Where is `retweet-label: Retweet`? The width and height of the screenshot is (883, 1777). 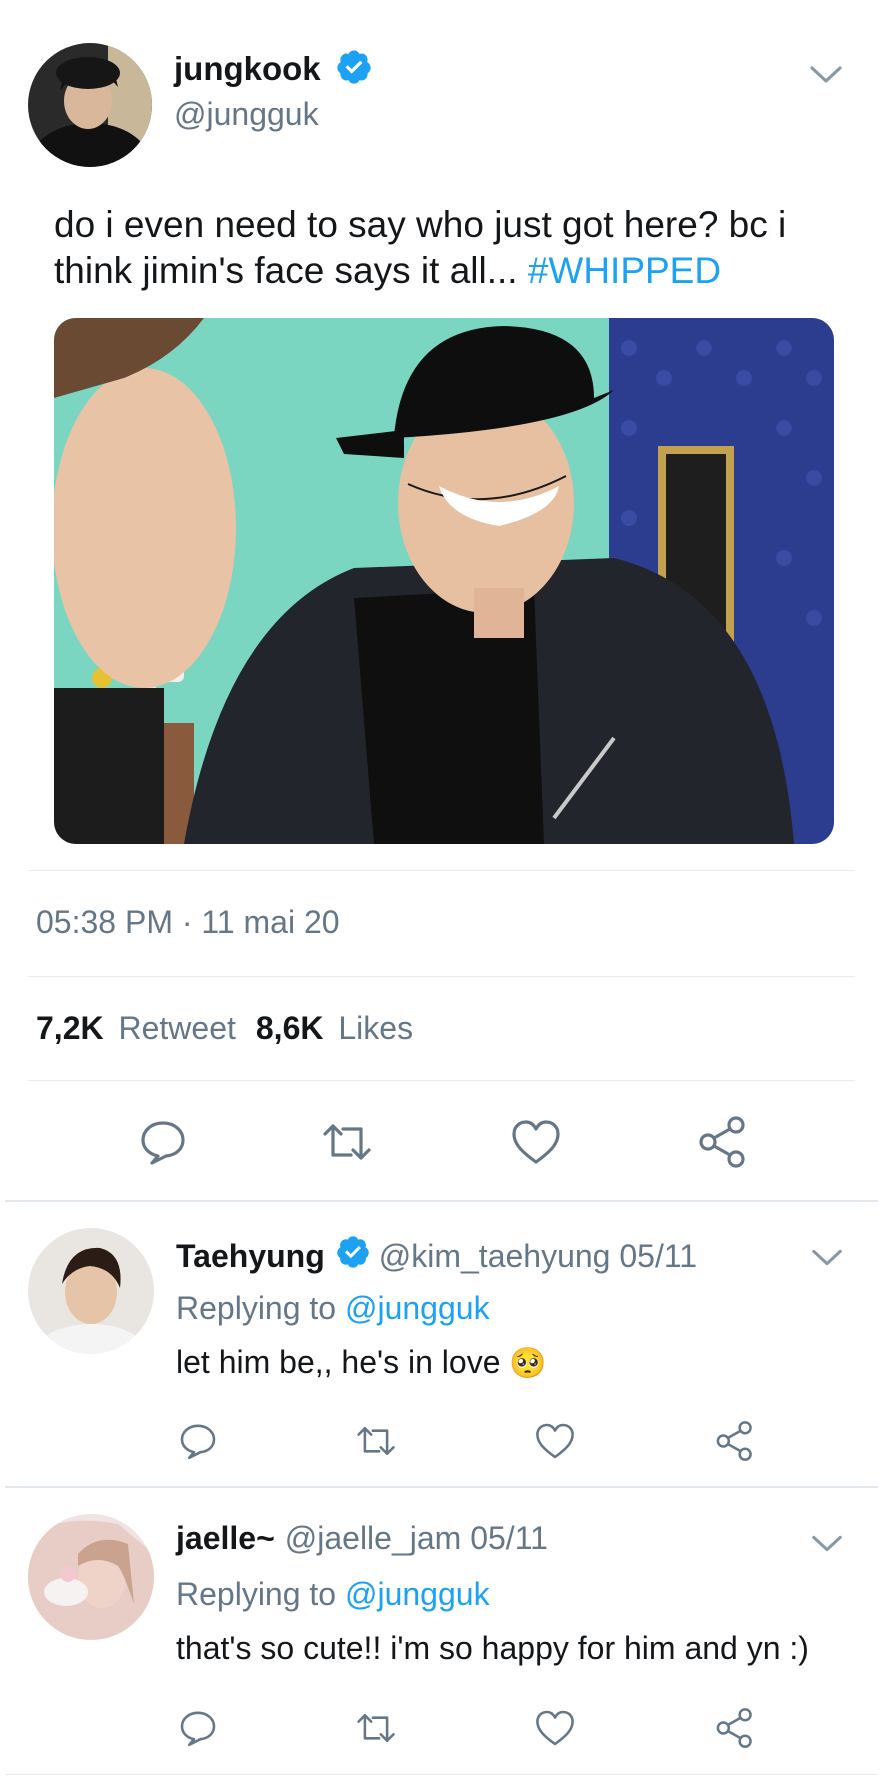 retweet-label: Retweet is located at coordinates (177, 1028).